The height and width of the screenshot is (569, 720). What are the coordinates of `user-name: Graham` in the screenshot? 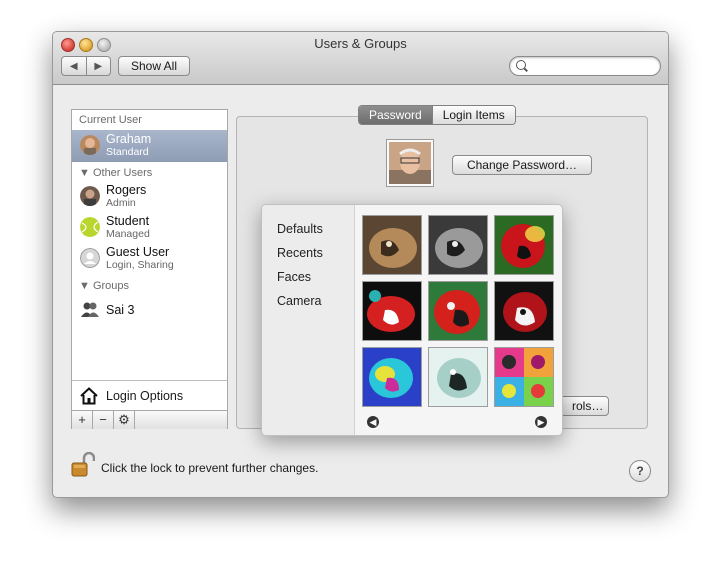 It's located at (129, 139).